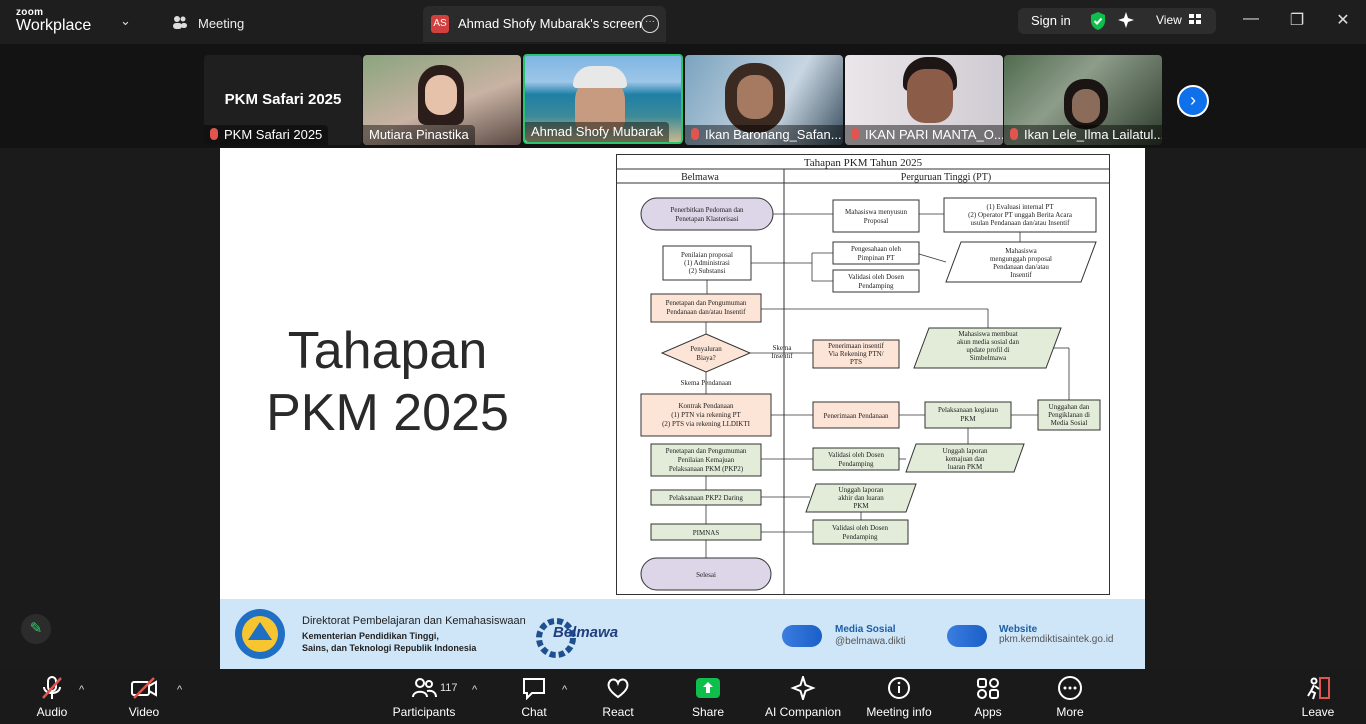 The height and width of the screenshot is (724, 1366). What do you see at coordinates (179, 690) in the screenshot?
I see `video-options-caret: ^` at bounding box center [179, 690].